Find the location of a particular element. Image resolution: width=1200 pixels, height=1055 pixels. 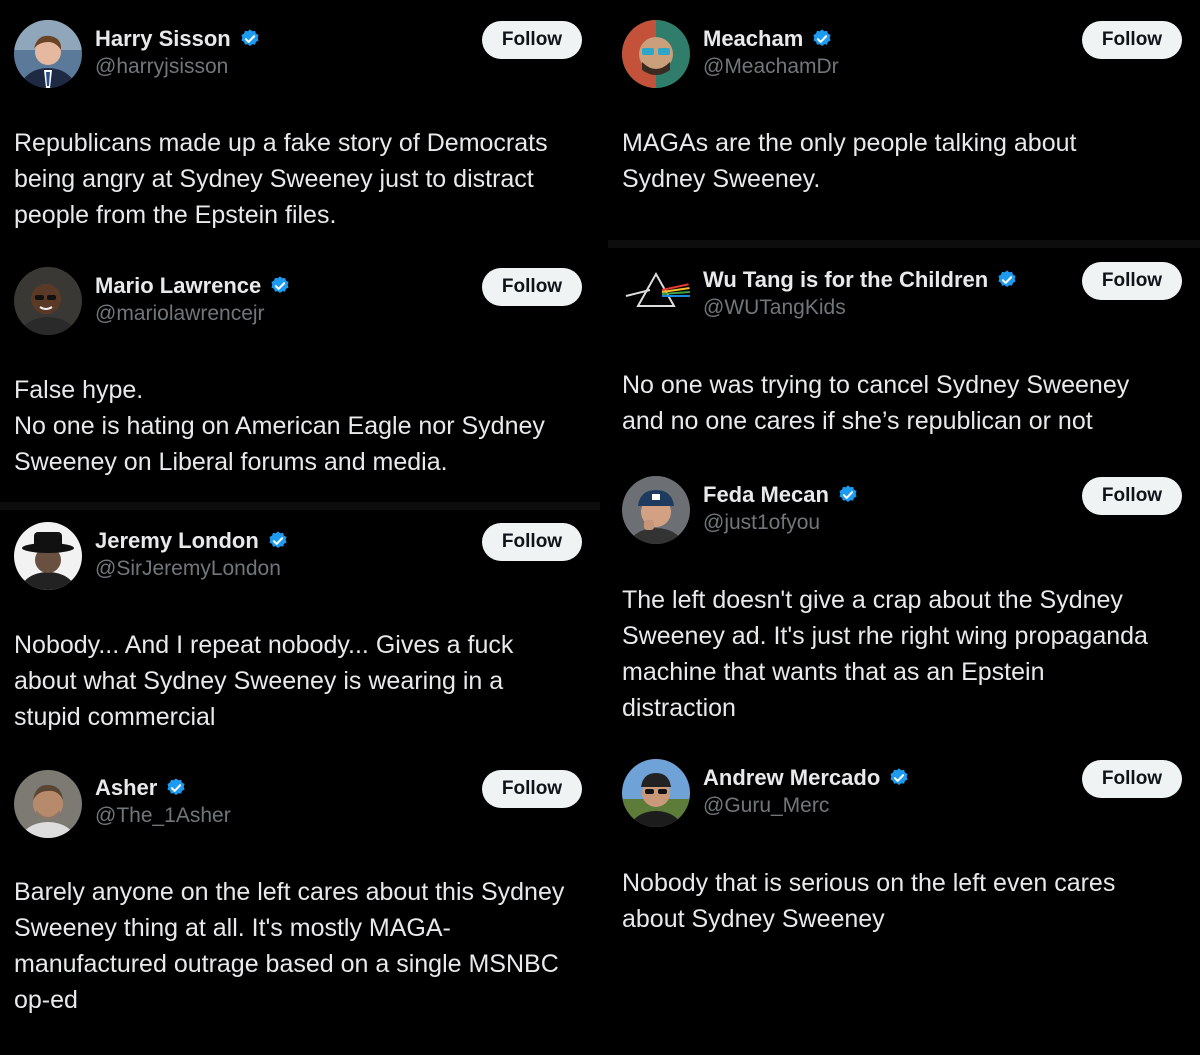

author-name: Asher is located at coordinates (126, 788).